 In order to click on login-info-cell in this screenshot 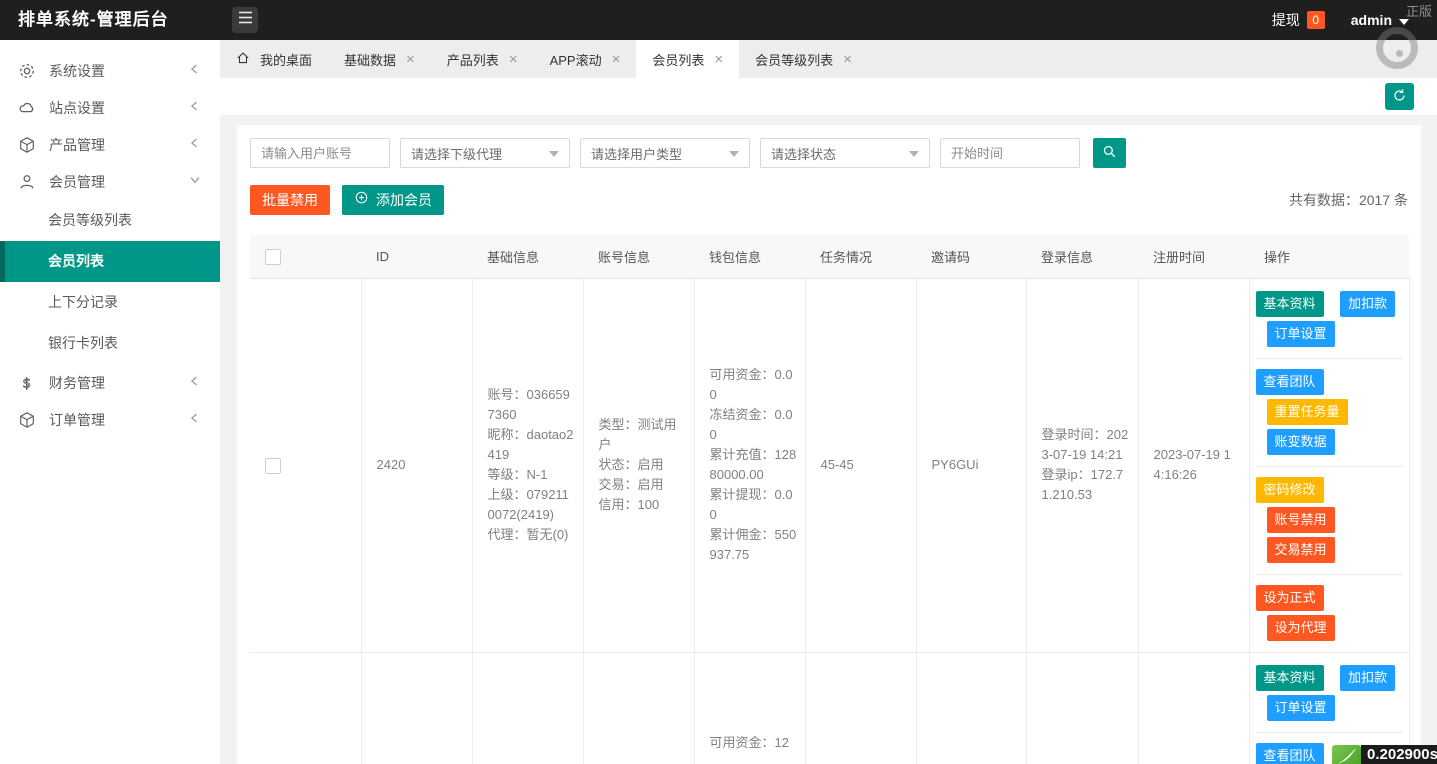, I will do `click(1082, 708)`.